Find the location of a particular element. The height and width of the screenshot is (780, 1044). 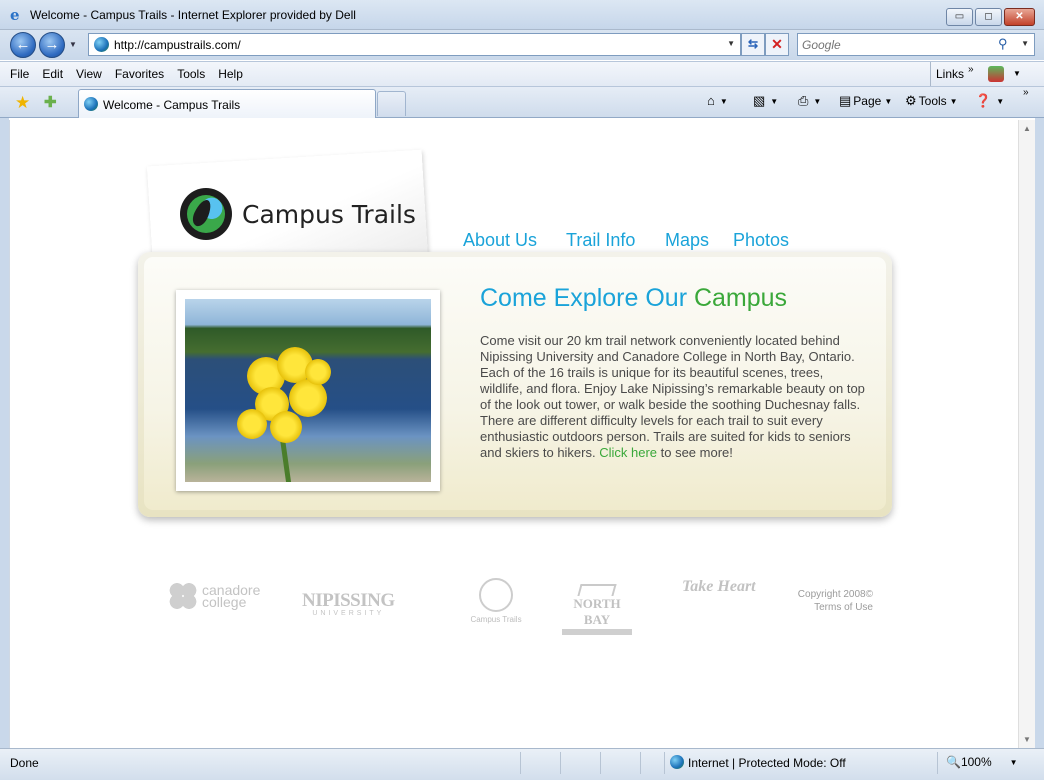

tab-label: Welcome - Campus Trails is located at coordinates (171, 105).